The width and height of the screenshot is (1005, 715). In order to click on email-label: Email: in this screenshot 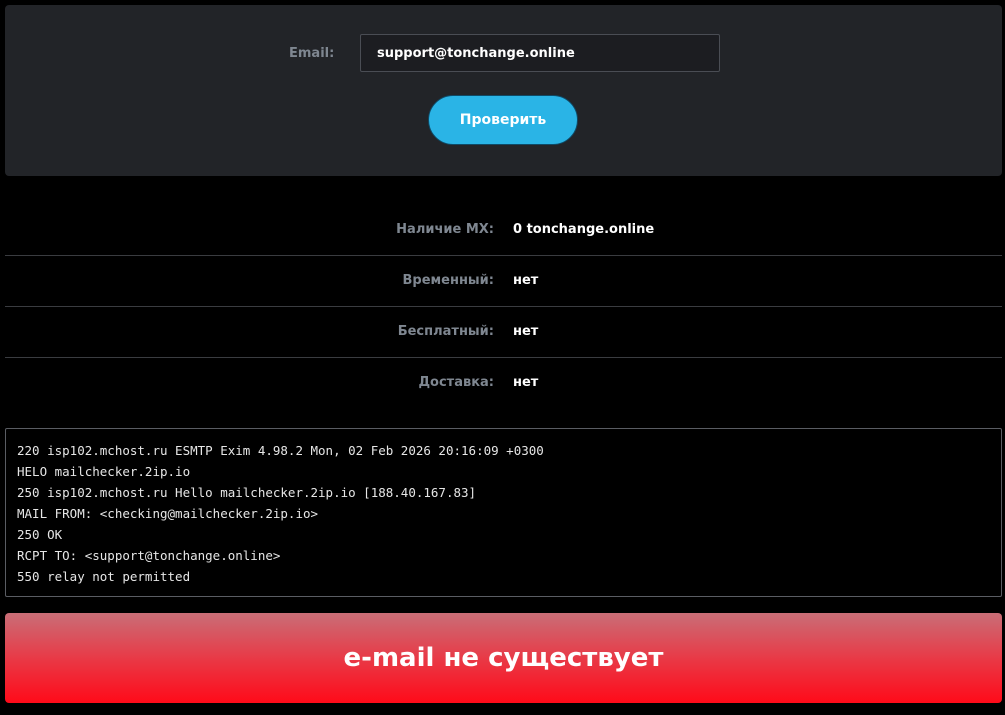, I will do `click(312, 53)`.